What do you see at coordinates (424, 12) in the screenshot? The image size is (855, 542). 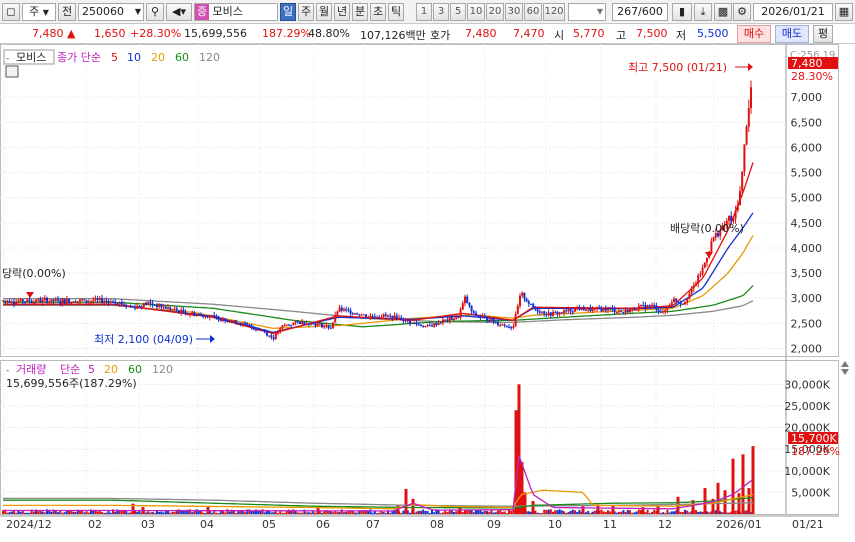 I see `interval-button-1: 1` at bounding box center [424, 12].